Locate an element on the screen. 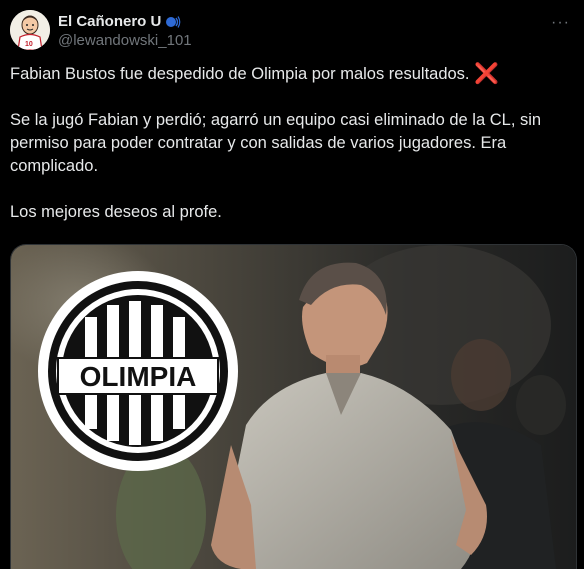  author-avatar: 10 is located at coordinates (30, 30).